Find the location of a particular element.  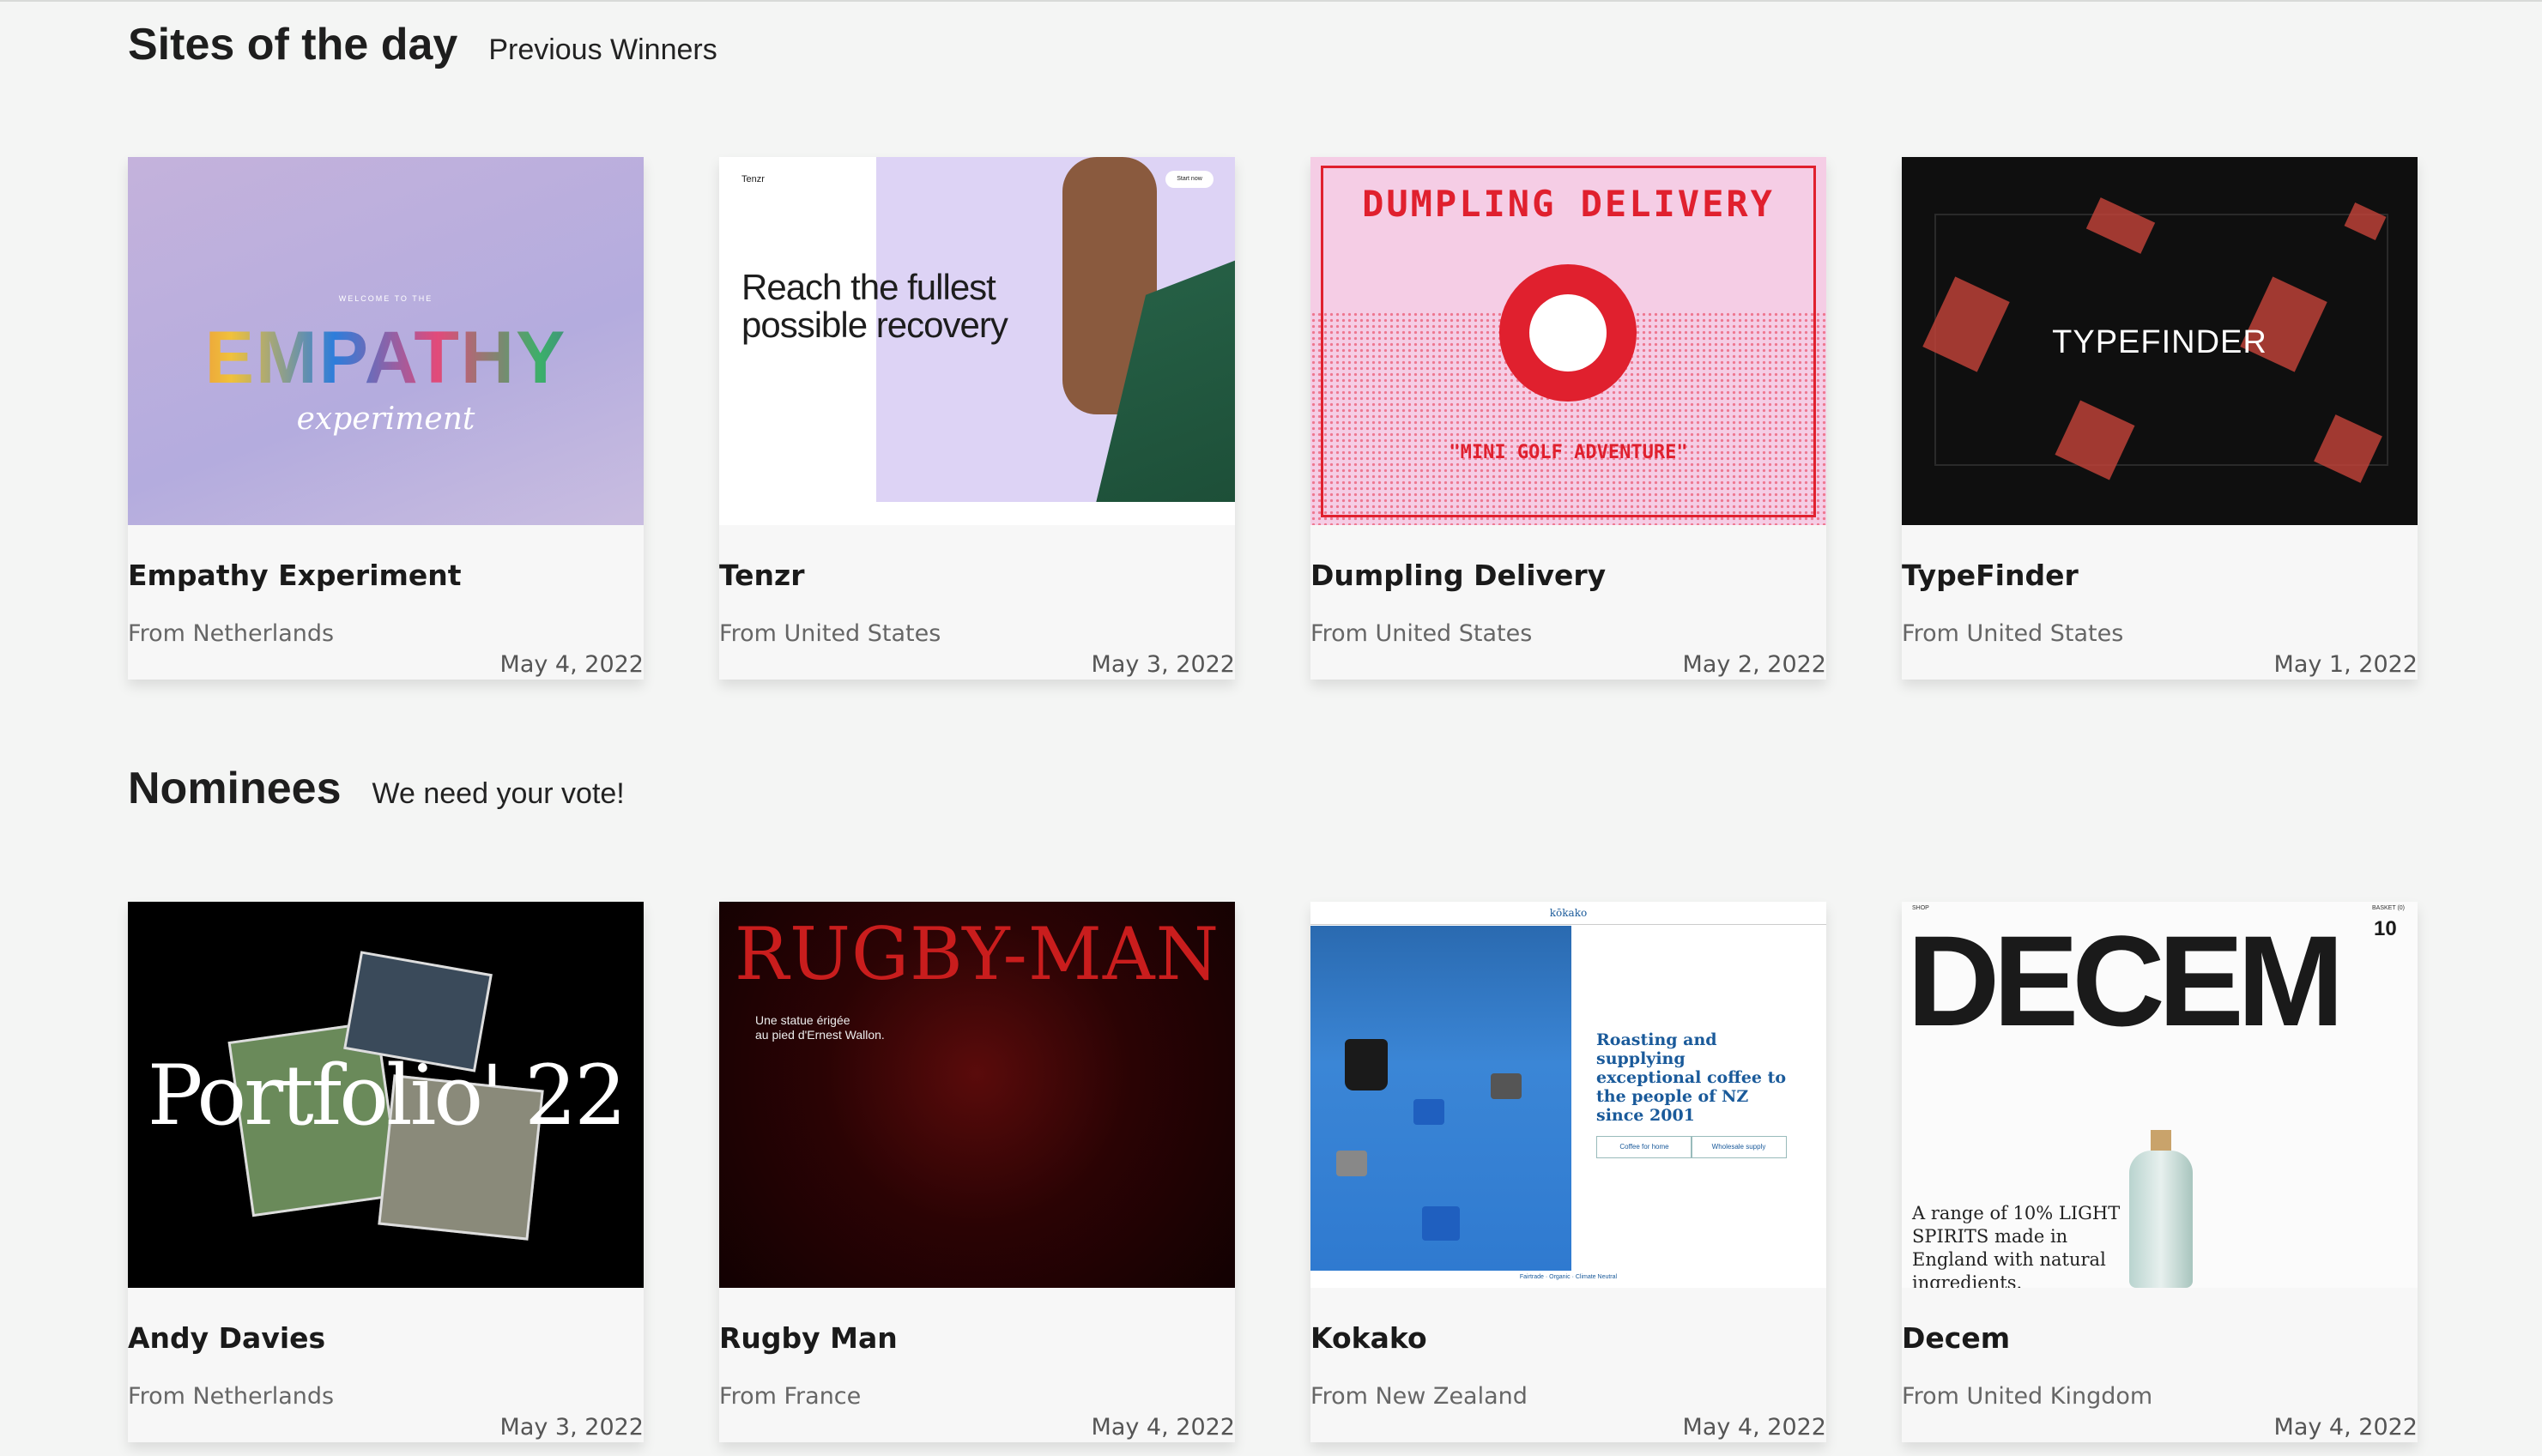

thumb-logo: Tenzr is located at coordinates (753, 179).